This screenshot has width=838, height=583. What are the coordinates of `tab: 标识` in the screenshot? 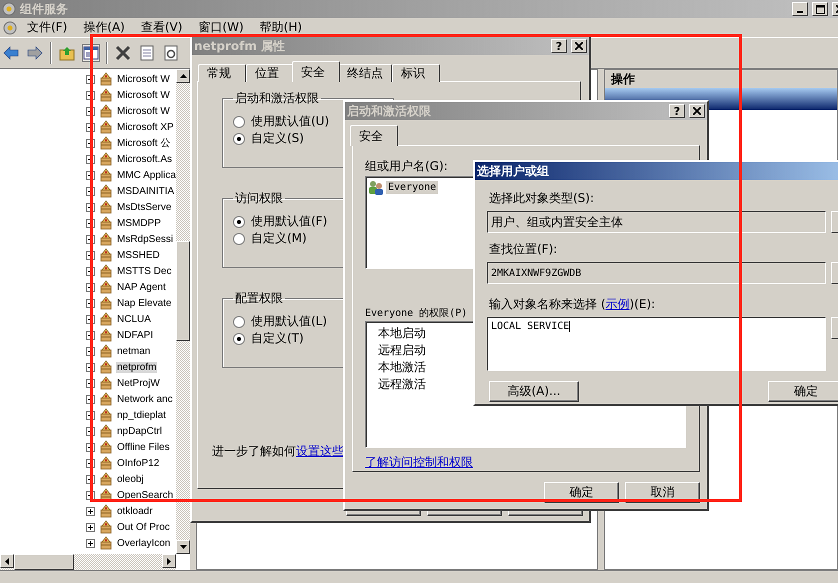 It's located at (416, 73).